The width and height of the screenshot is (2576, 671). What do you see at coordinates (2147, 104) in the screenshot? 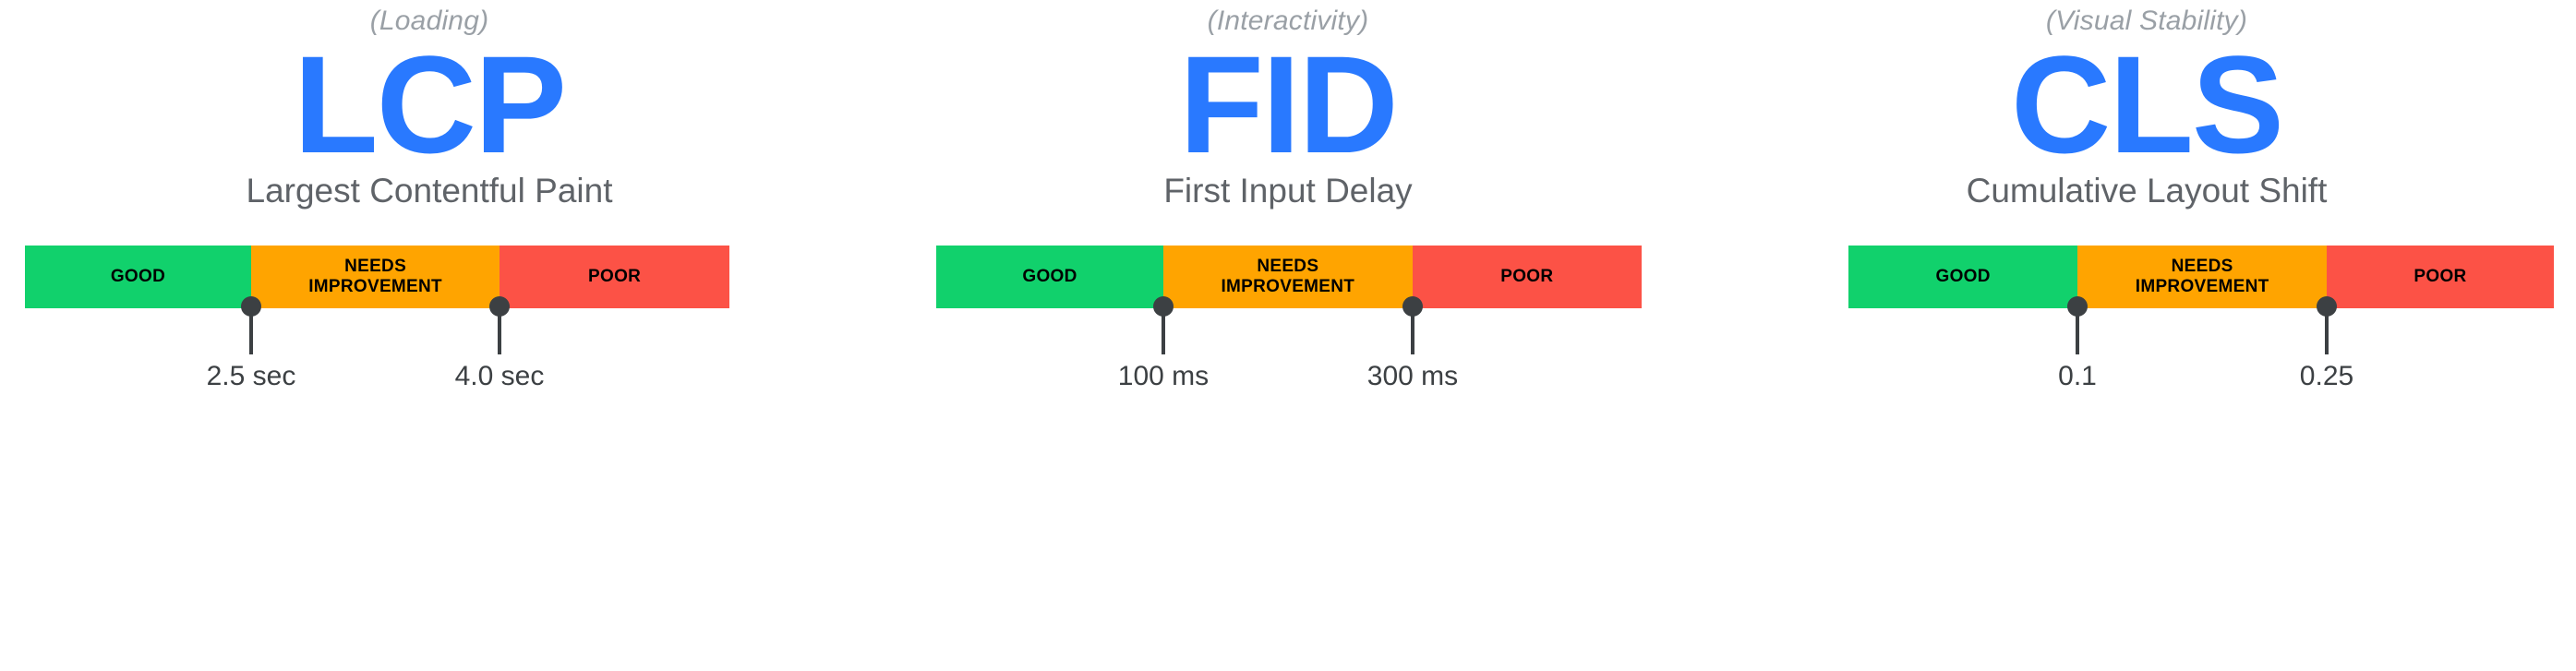
I see `metric-acronym: CLS` at bounding box center [2147, 104].